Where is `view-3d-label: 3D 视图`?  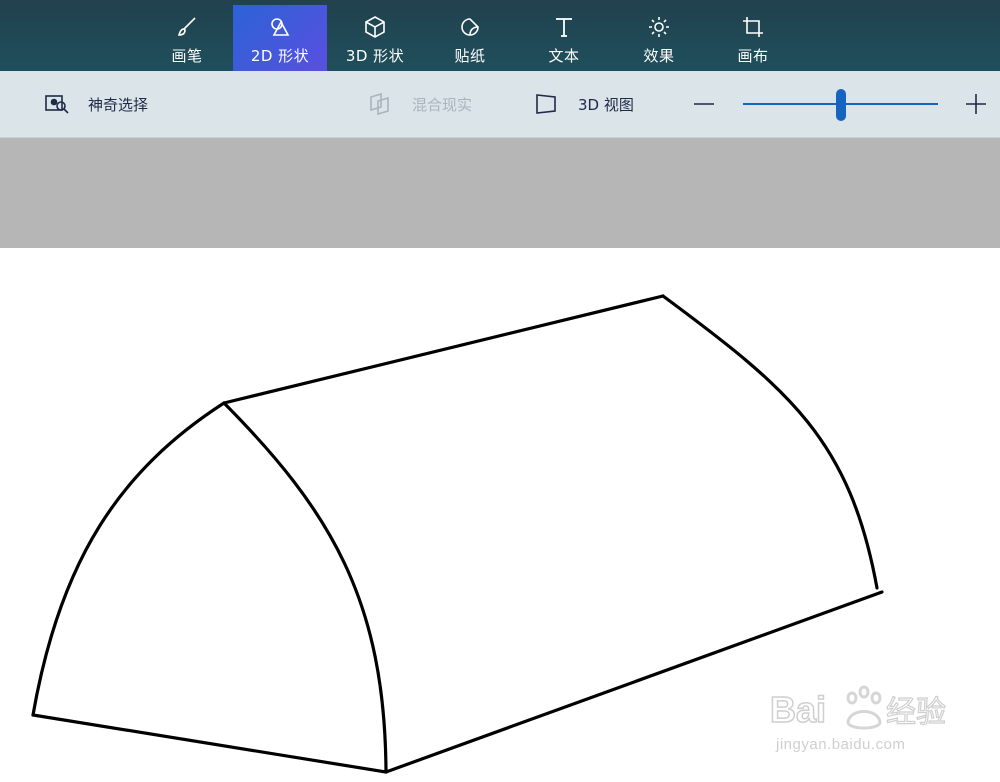
view-3d-label: 3D 视图 is located at coordinates (606, 104).